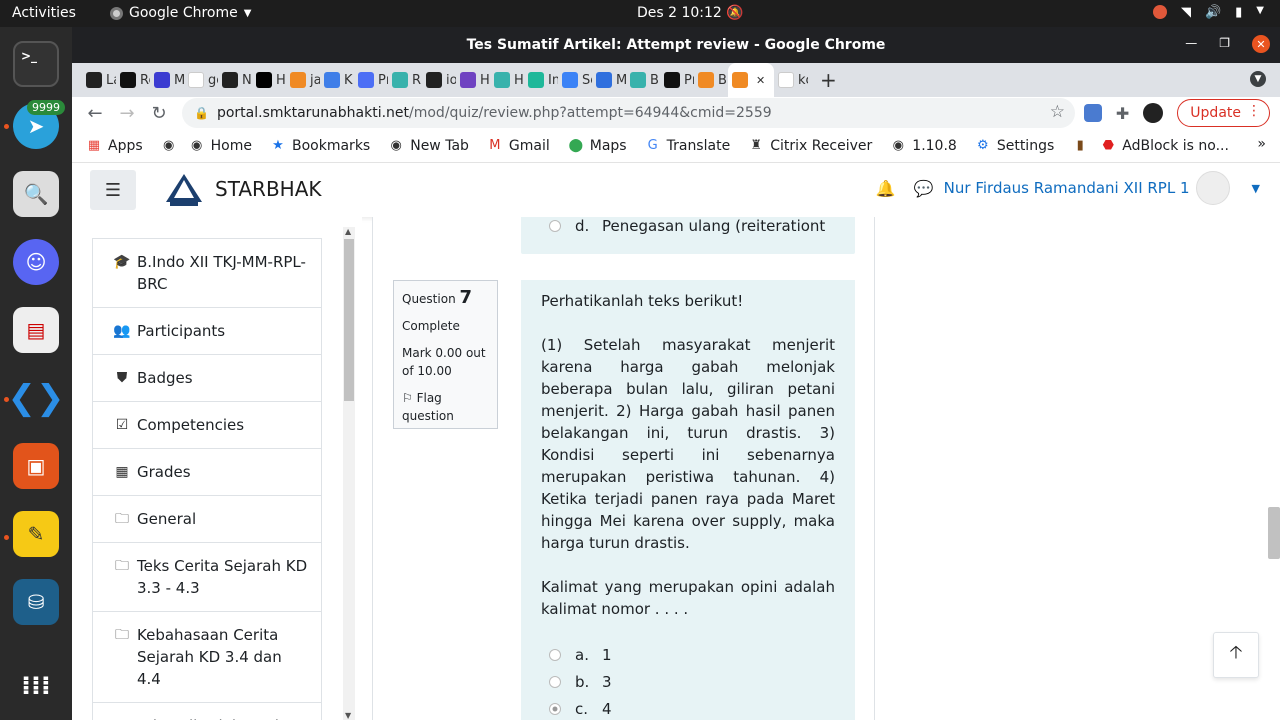 This screenshot has width=1280, height=720. What do you see at coordinates (541, 80) in the screenshot?
I see `browser-tab: In` at bounding box center [541, 80].